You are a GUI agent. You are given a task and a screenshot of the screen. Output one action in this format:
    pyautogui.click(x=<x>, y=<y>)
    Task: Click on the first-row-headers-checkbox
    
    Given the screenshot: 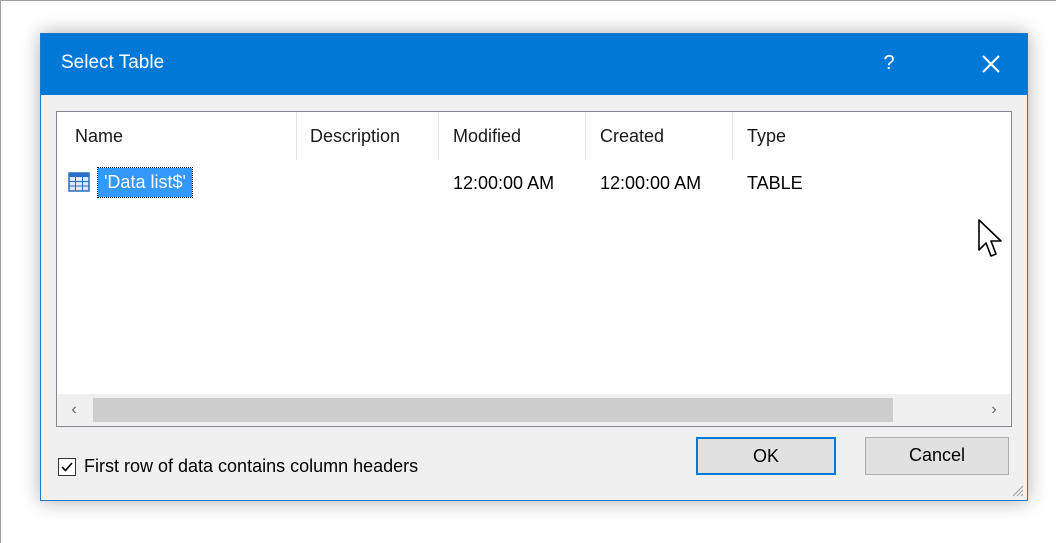 What is the action you would take?
    pyautogui.click(x=67, y=466)
    